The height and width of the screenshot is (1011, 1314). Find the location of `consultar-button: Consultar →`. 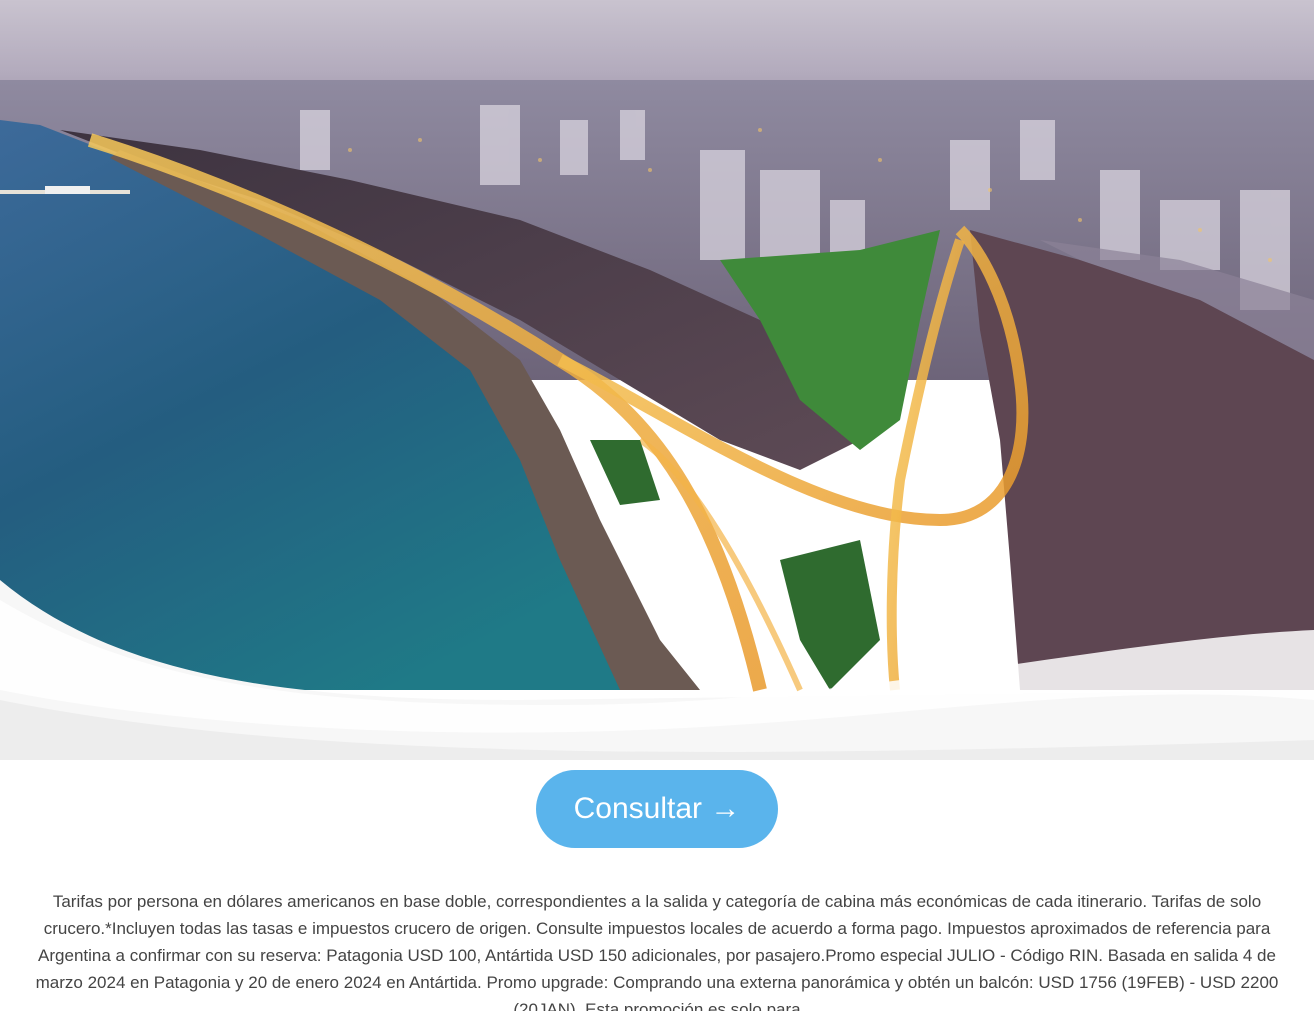

consultar-button: Consultar → is located at coordinates (657, 809).